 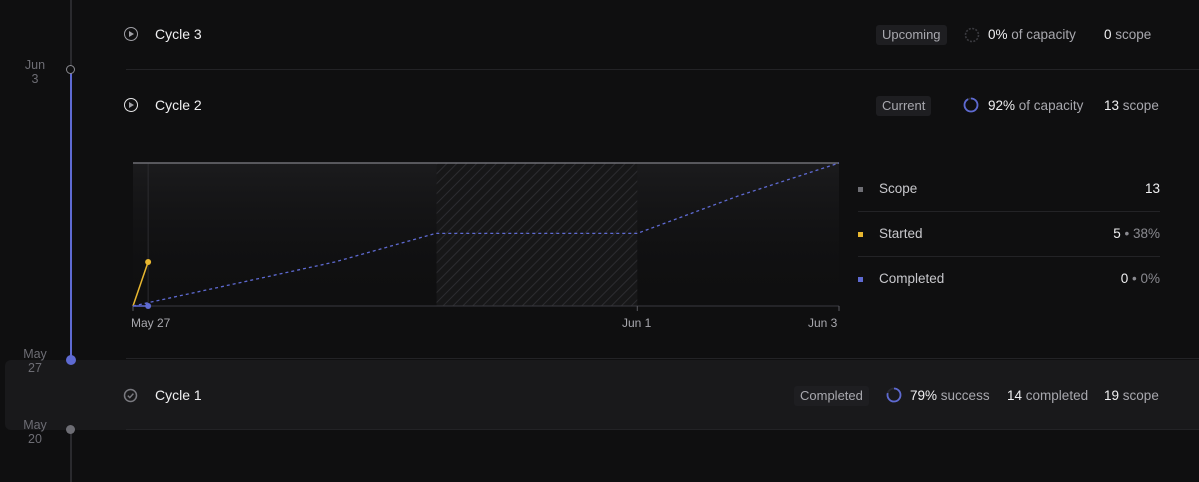 What do you see at coordinates (1009, 279) in the screenshot?
I see `legend-completed: Completed 0 • 0%` at bounding box center [1009, 279].